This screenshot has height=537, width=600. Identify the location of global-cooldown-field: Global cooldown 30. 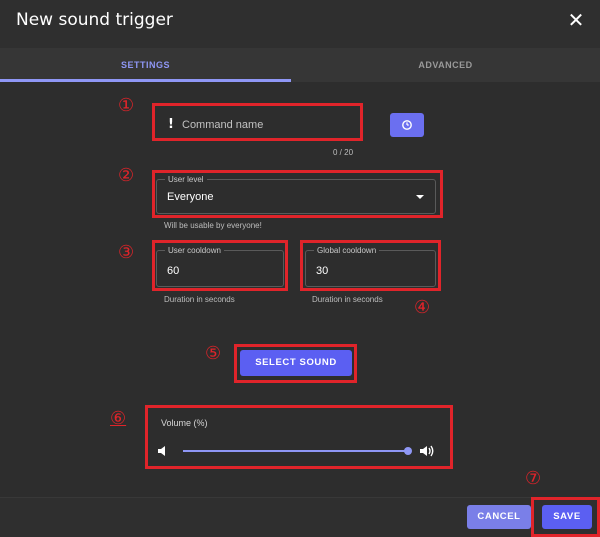
(370, 266).